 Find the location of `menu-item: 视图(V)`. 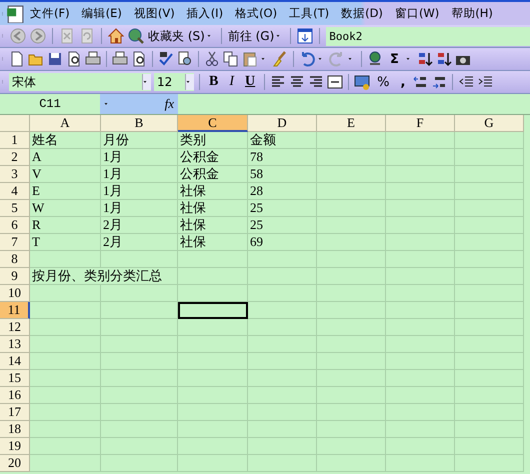

menu-item: 视图(V) is located at coordinates (154, 13).